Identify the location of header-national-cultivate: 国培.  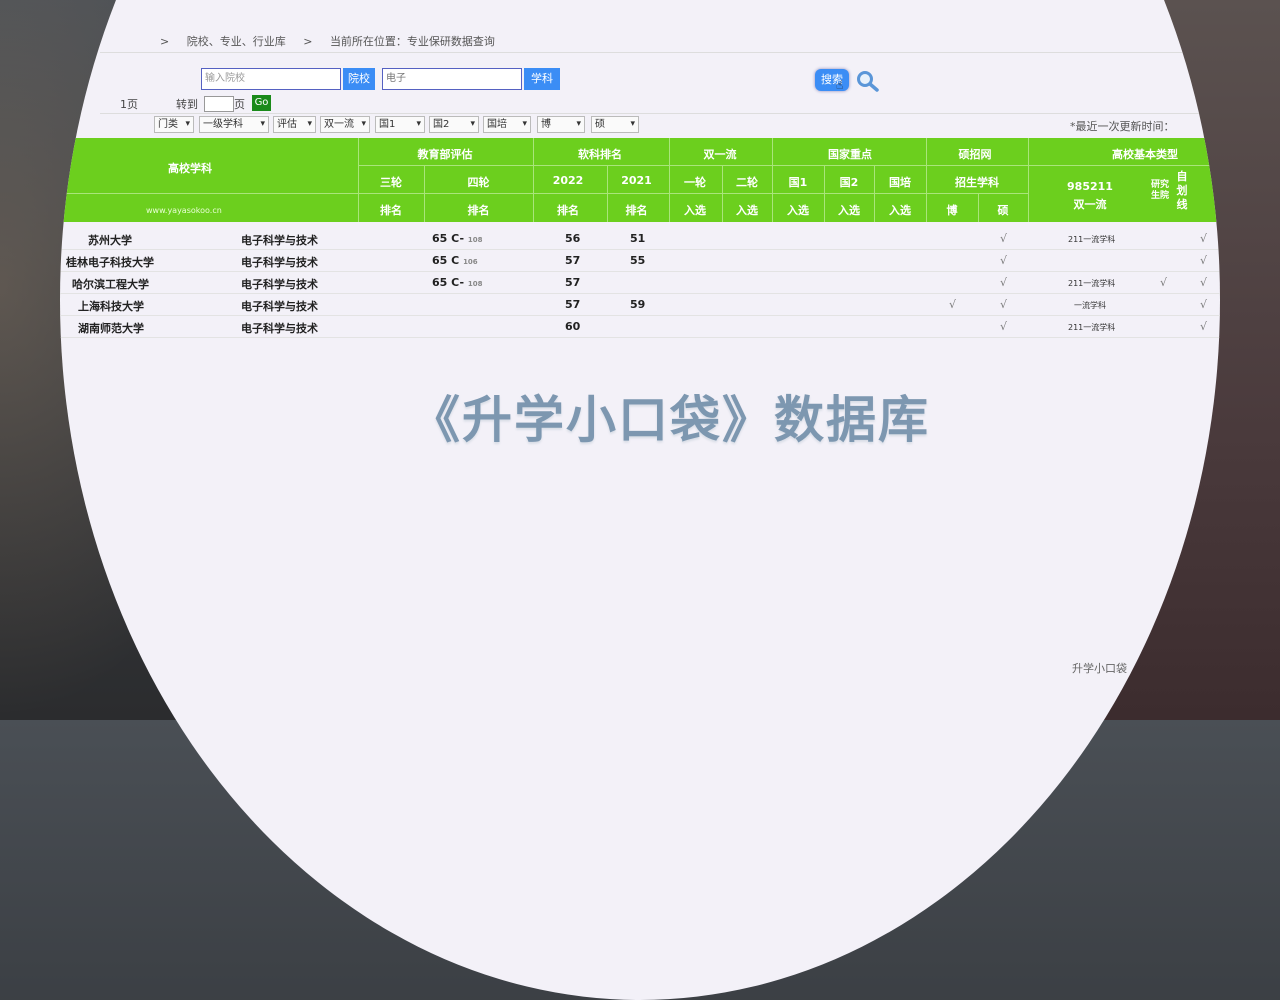
(900, 182).